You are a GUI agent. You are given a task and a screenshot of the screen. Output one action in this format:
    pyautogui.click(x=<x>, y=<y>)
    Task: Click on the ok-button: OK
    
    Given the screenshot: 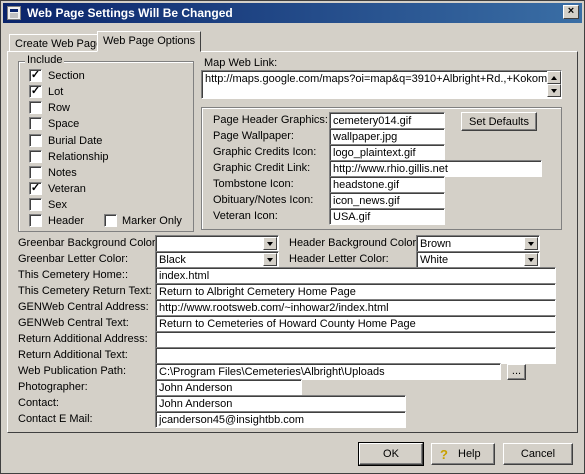 What is the action you would take?
    pyautogui.click(x=391, y=454)
    